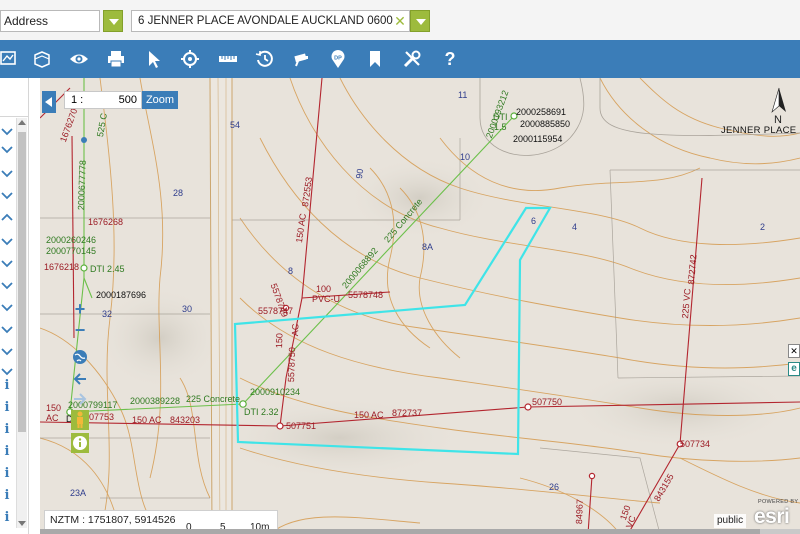 The height and width of the screenshot is (534, 800). What do you see at coordinates (22, 122) in the screenshot?
I see `scroll-up-icon` at bounding box center [22, 122].